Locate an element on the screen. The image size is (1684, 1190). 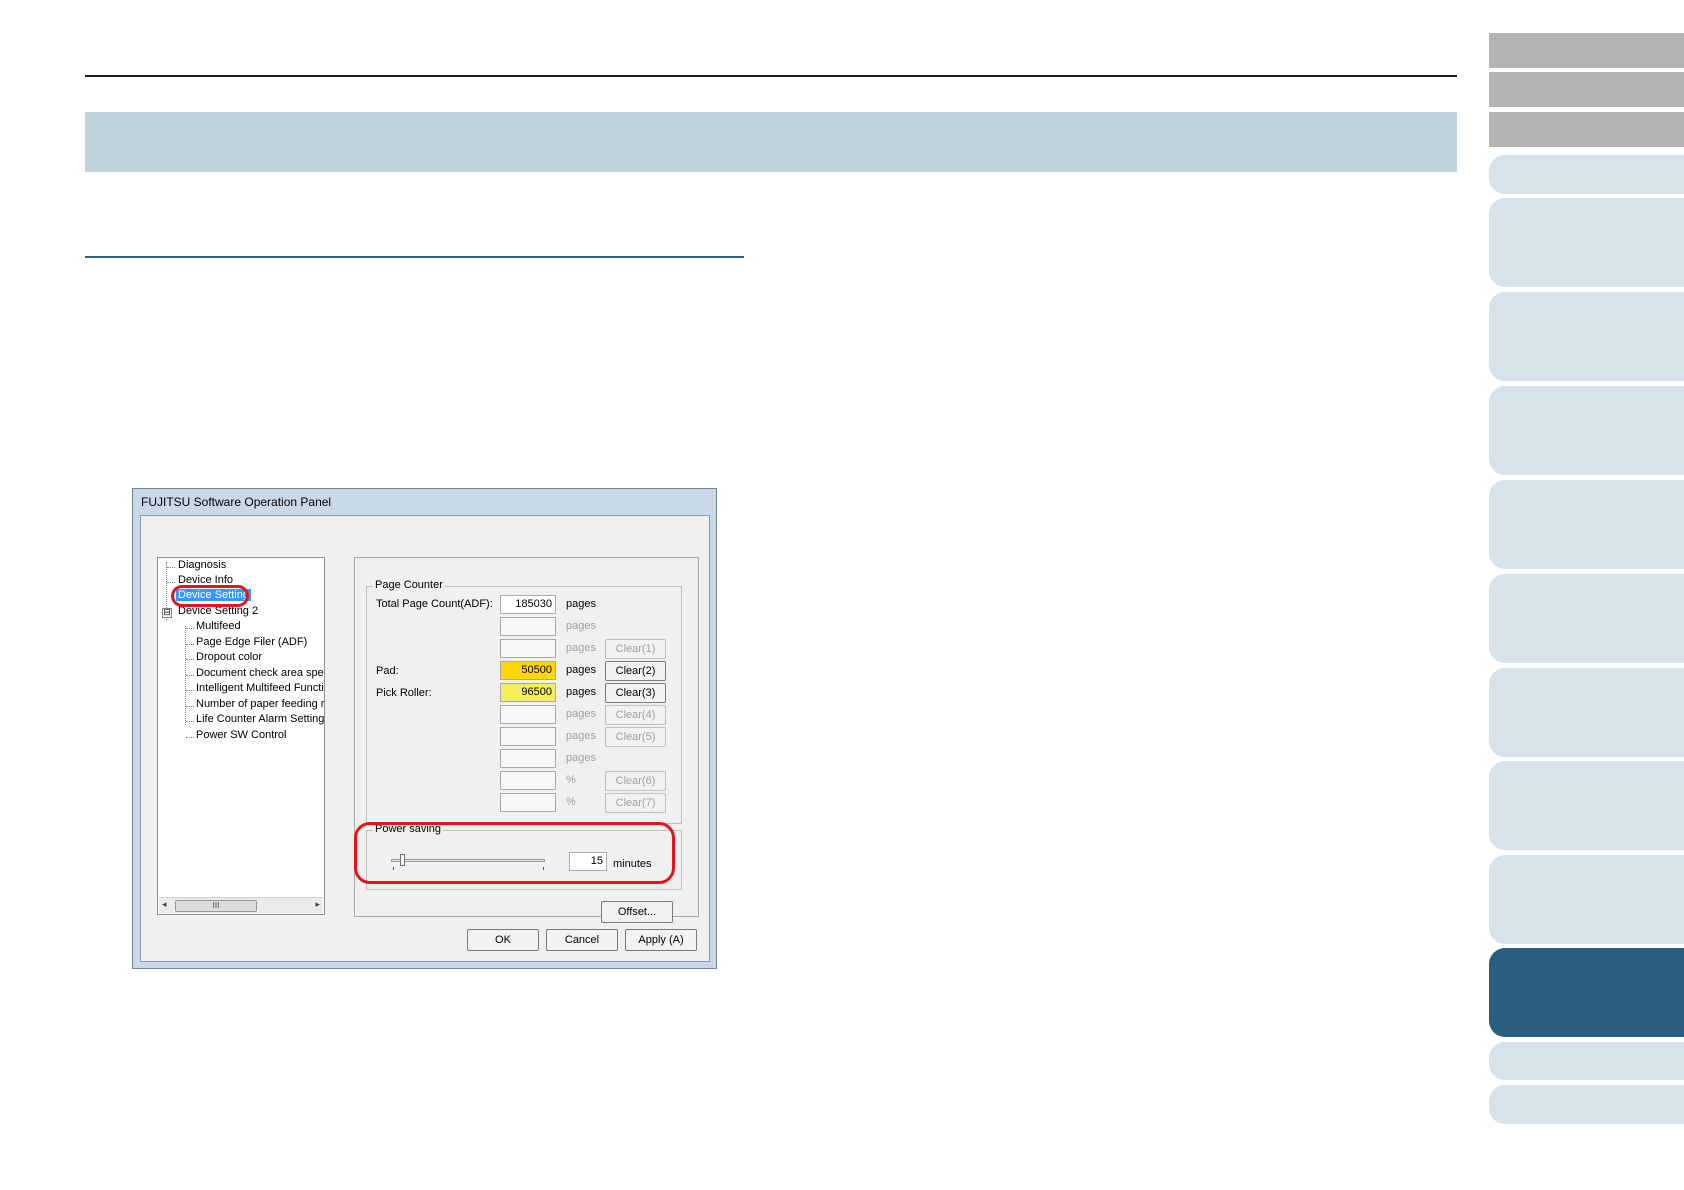
clear-1-button: Clear(1) is located at coordinates (635, 649).